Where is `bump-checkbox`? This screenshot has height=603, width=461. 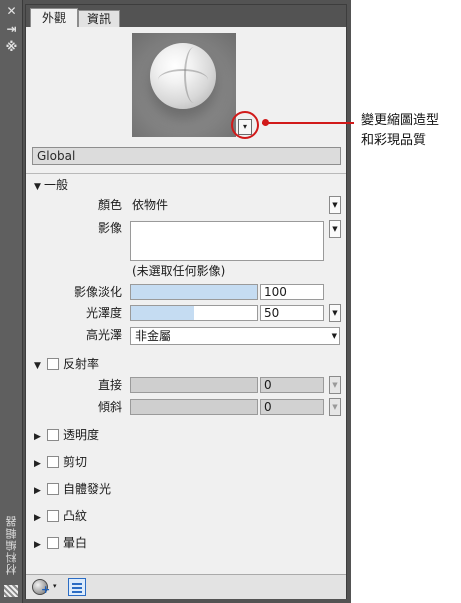 bump-checkbox is located at coordinates (53, 516).